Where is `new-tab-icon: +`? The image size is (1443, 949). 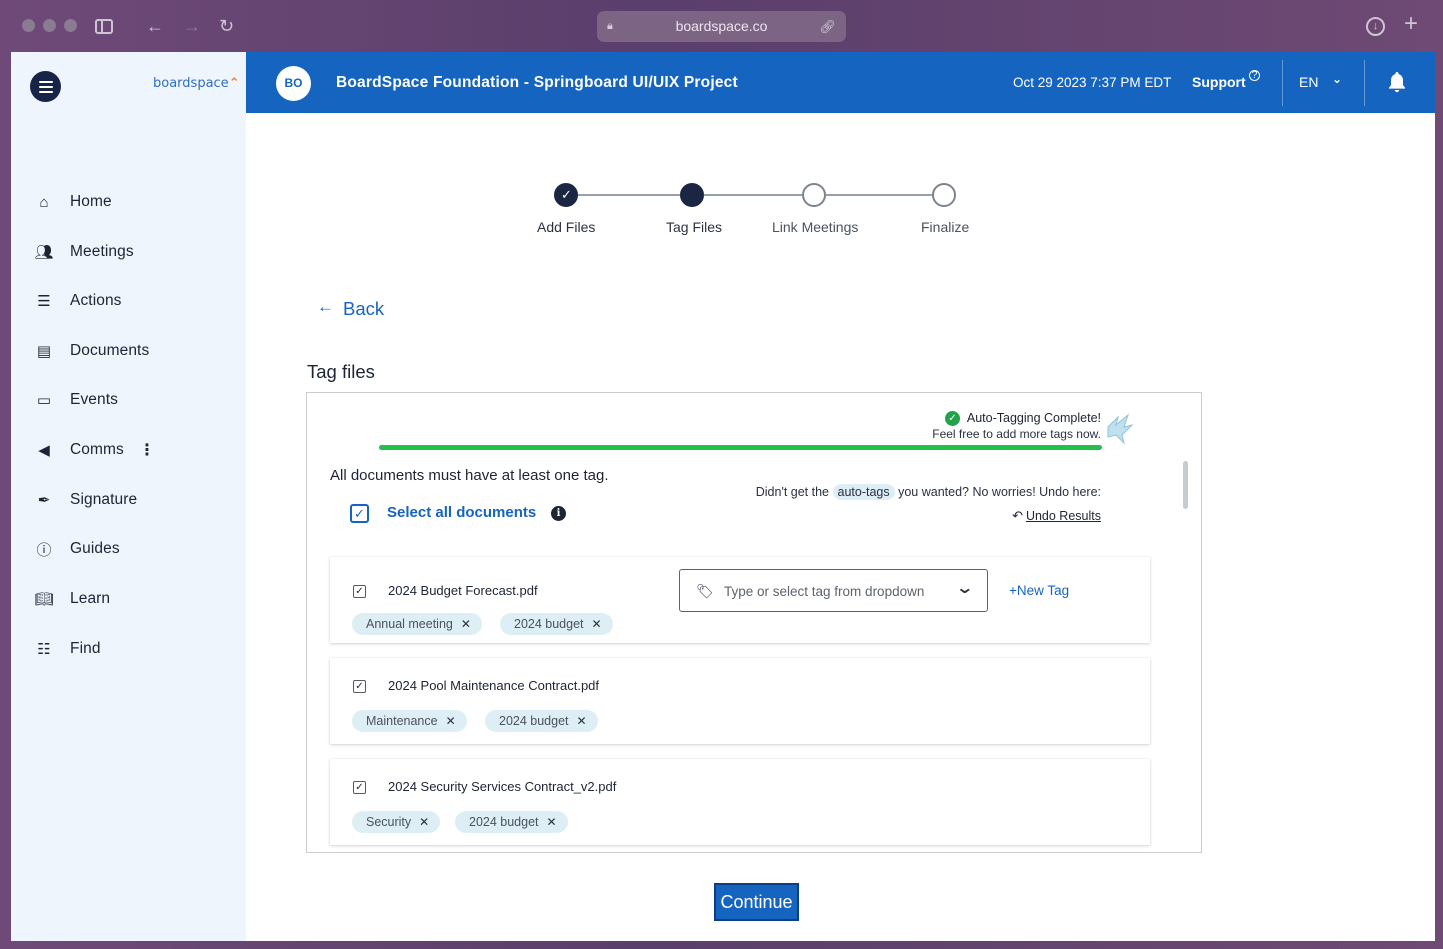 new-tab-icon: + is located at coordinates (1411, 24).